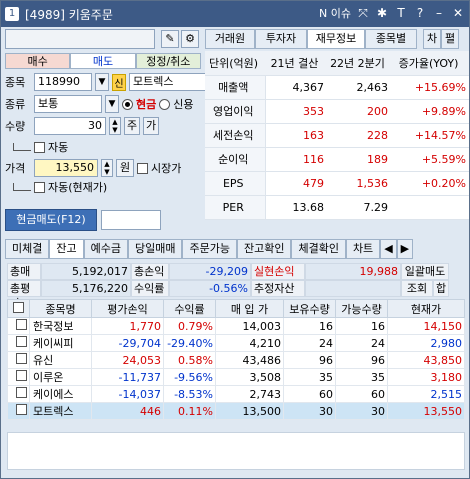  Describe the element at coordinates (125, 168) in the screenshot. I see `price-unit-button: 원` at that location.